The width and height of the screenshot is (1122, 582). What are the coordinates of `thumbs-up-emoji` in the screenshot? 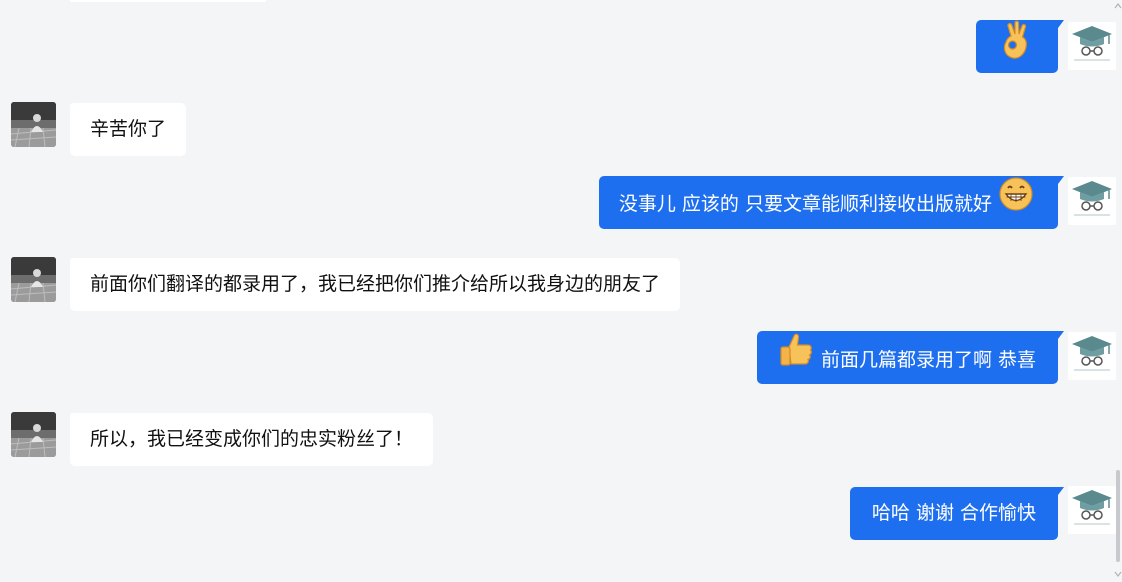 It's located at (796, 360).